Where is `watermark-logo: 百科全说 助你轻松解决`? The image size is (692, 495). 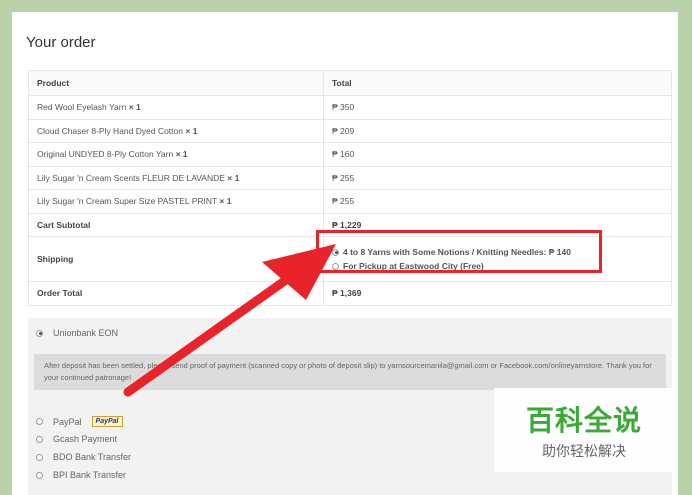
watermark-logo: 百科全说 助你轻松解决 is located at coordinates (584, 430).